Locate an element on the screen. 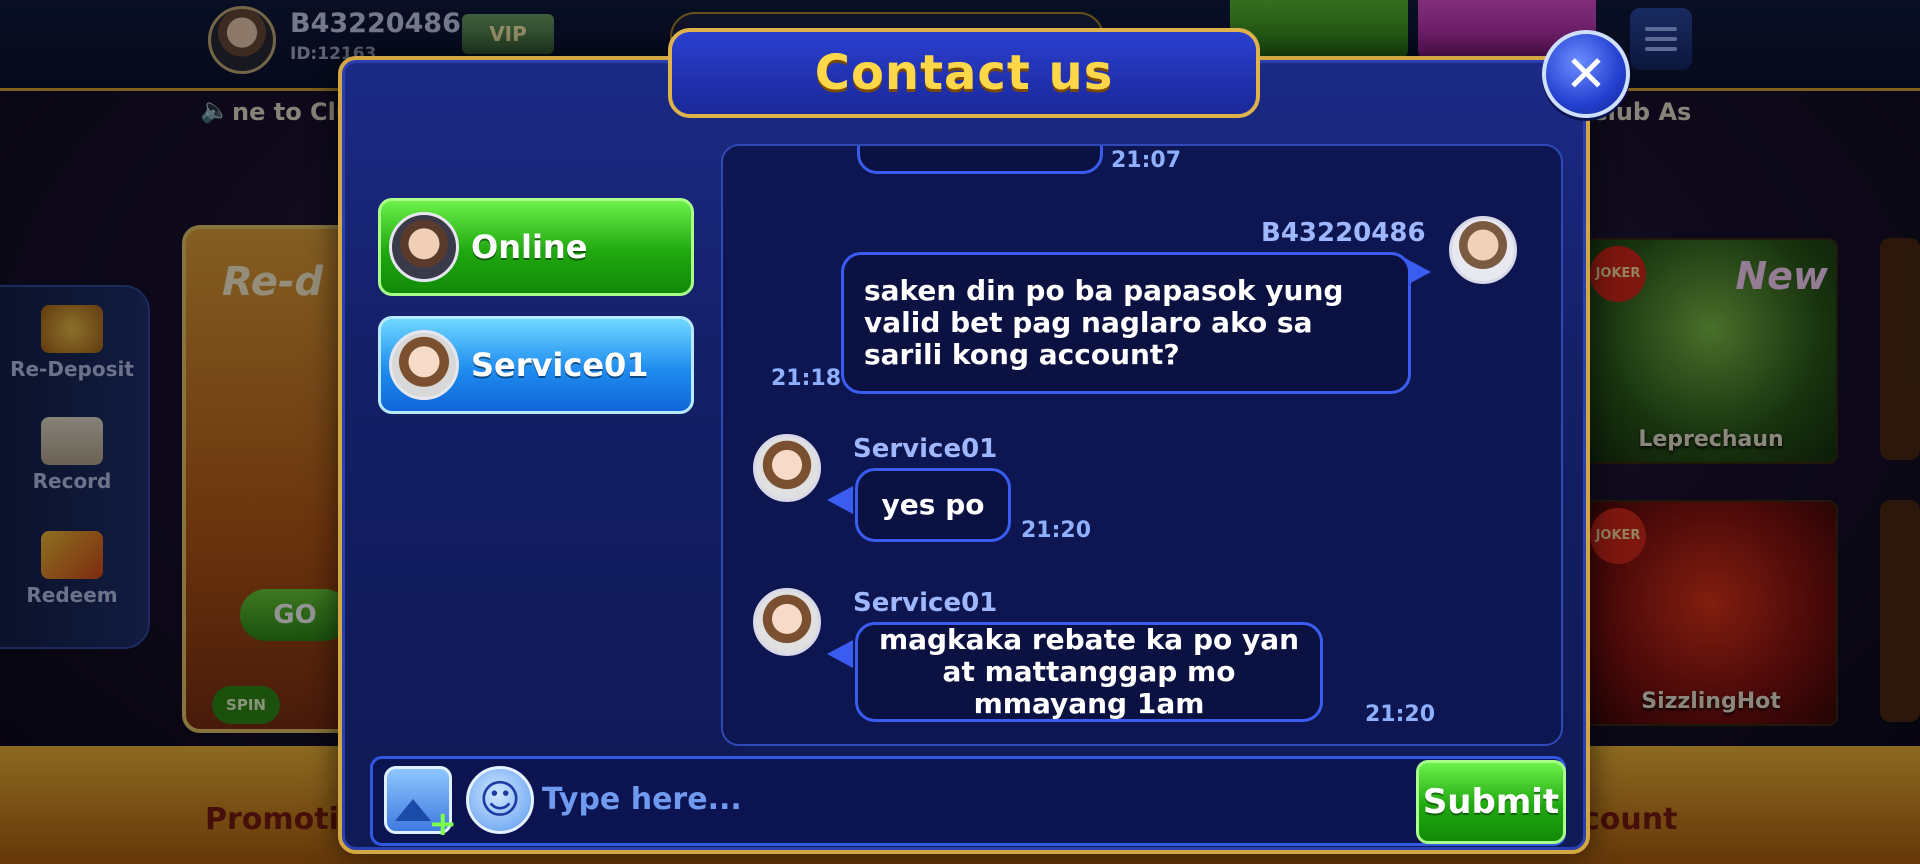 Image resolution: width=1920 pixels, height=864 pixels. modal-header: Contact us is located at coordinates (964, 73).